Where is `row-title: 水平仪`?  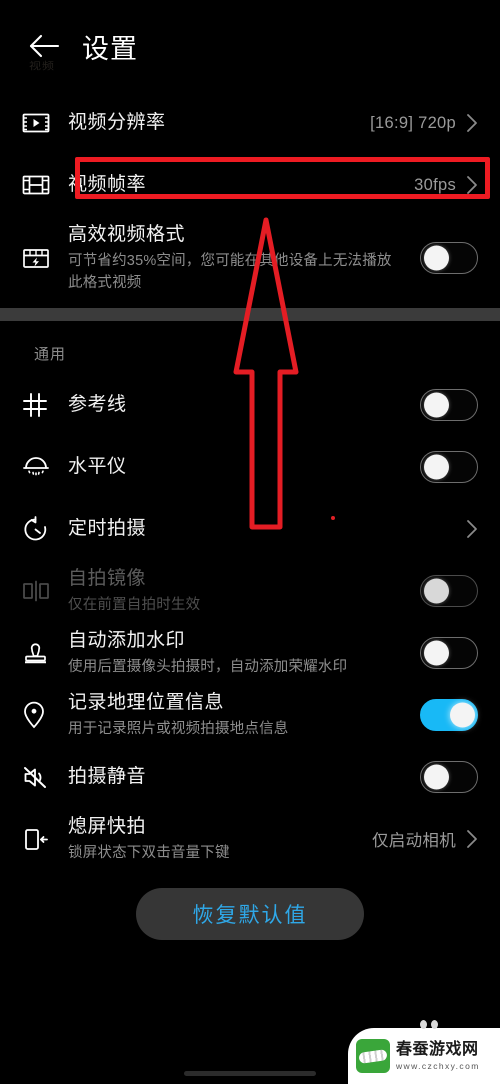 row-title: 水平仪 is located at coordinates (97, 466).